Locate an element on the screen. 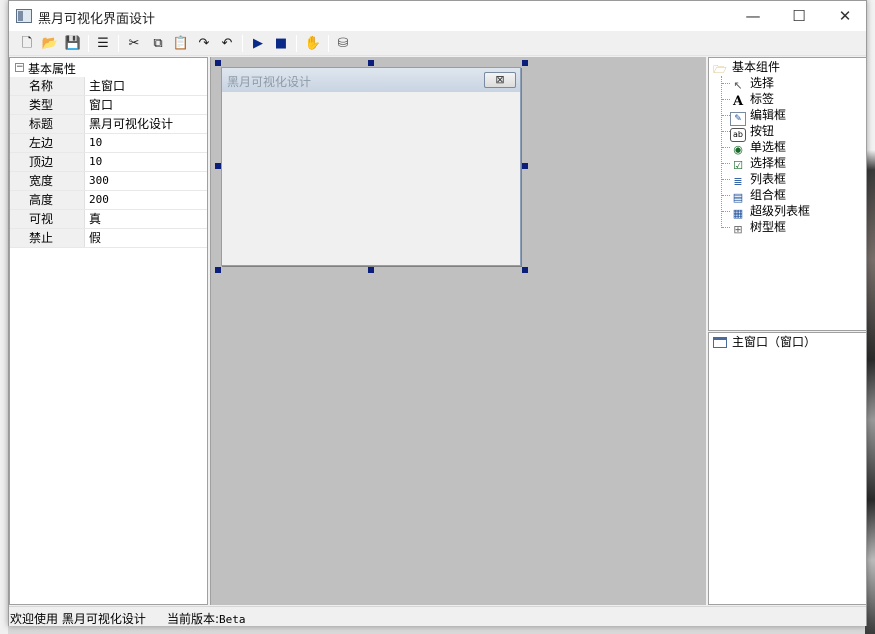  property-row-top: 顶边 10 is located at coordinates (108, 162).